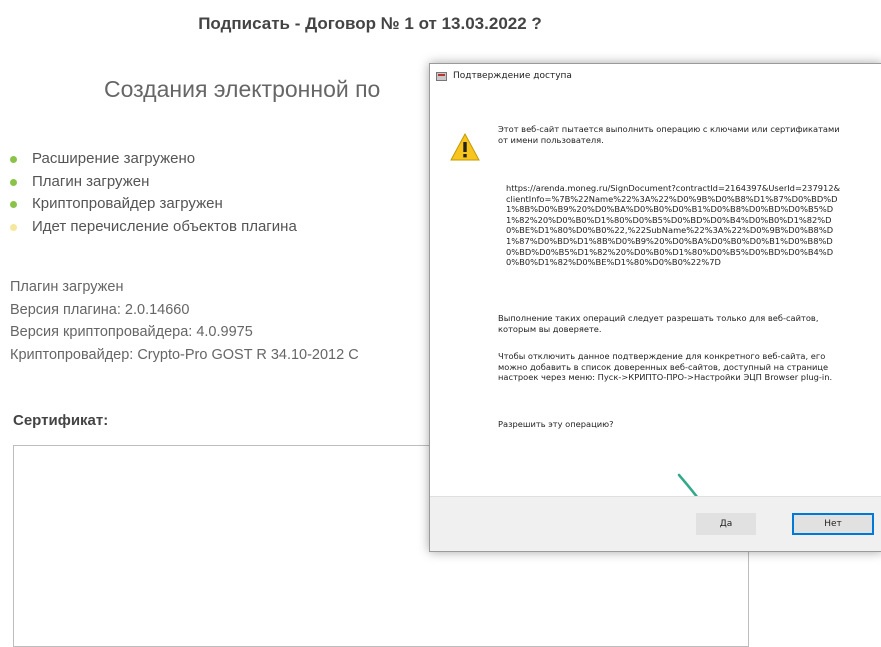 This screenshot has width=881, height=647. What do you see at coordinates (465, 146) in the screenshot?
I see `warning-icon` at bounding box center [465, 146].